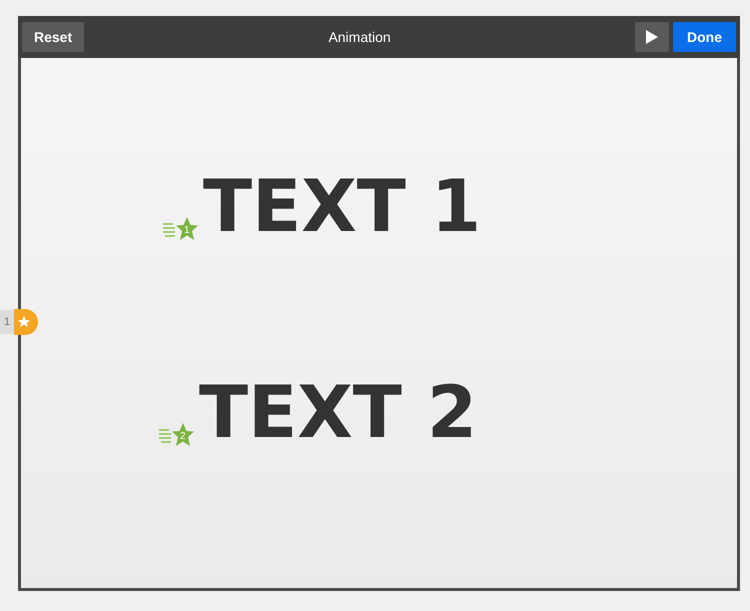 The image size is (750, 611). I want to click on slide-text: TEXT 1, so click(342, 206).